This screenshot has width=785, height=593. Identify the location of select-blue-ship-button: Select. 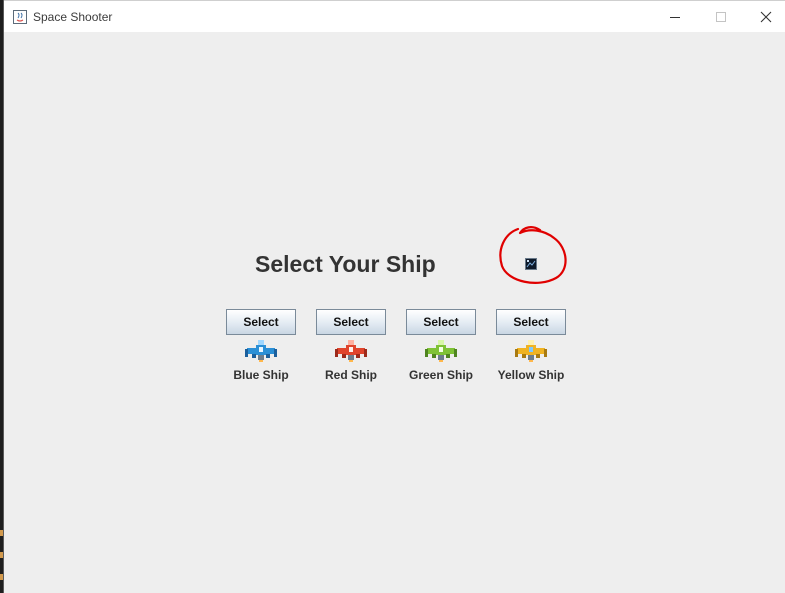
(261, 322).